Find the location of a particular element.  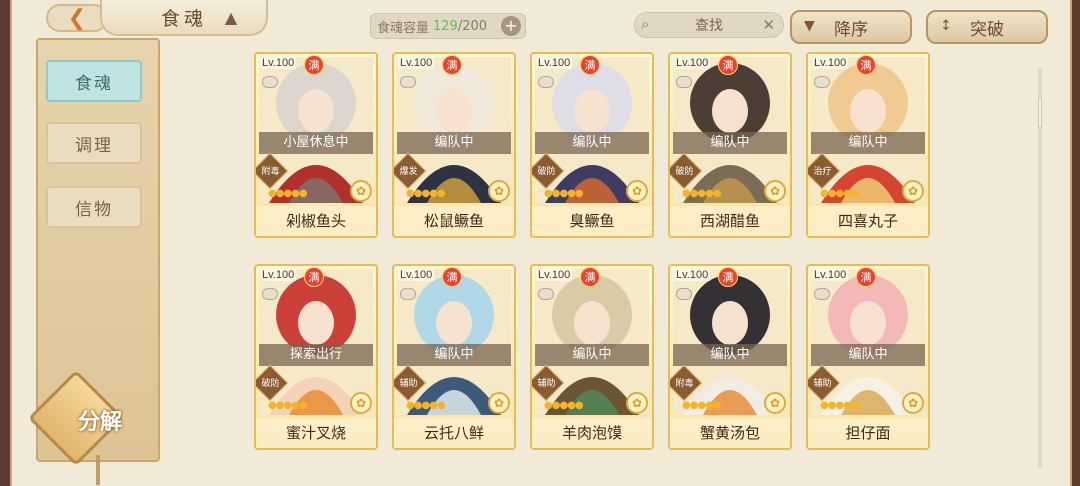

food-soul-card: Lv.100 满 编队中 治疗 ●●●●● ✿ 四喜丸子 is located at coordinates (868, 145).